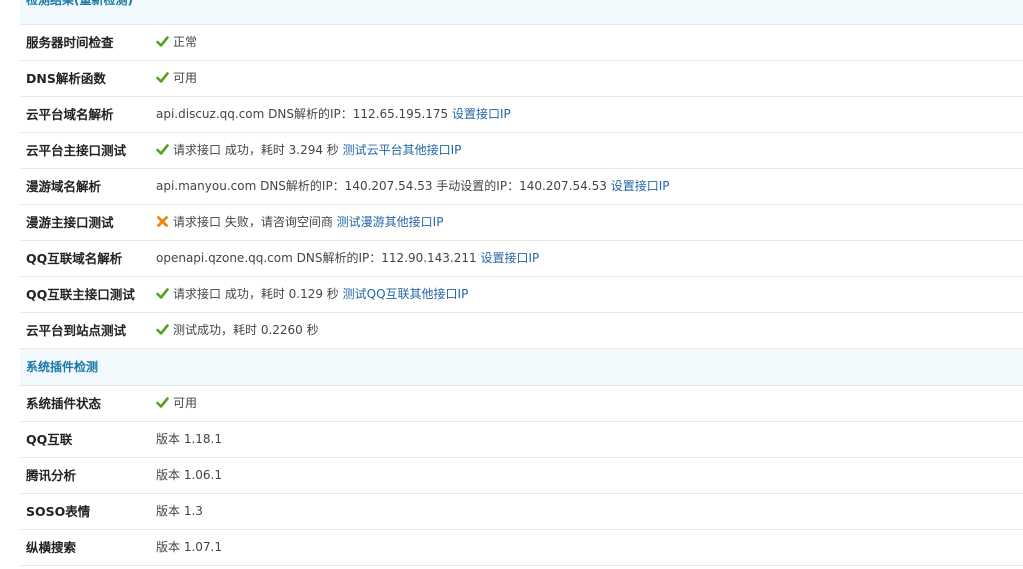  What do you see at coordinates (70, 222) in the screenshot?
I see `result-row-label: 漫游主接口测试` at bounding box center [70, 222].